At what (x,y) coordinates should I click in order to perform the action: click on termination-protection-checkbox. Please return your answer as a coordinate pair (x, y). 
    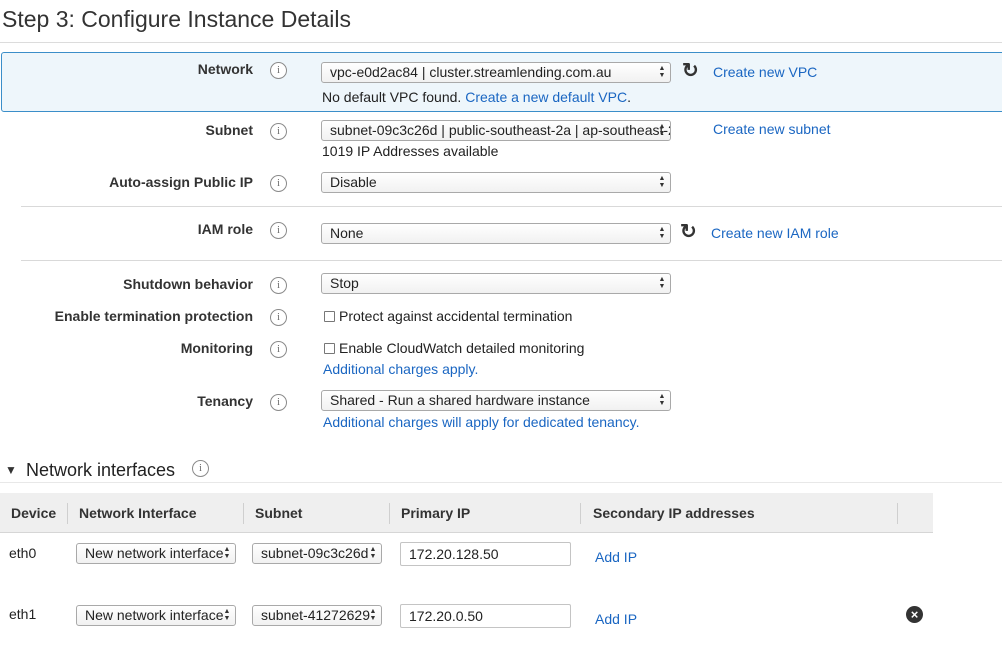
    Looking at the image, I should click on (329, 316).